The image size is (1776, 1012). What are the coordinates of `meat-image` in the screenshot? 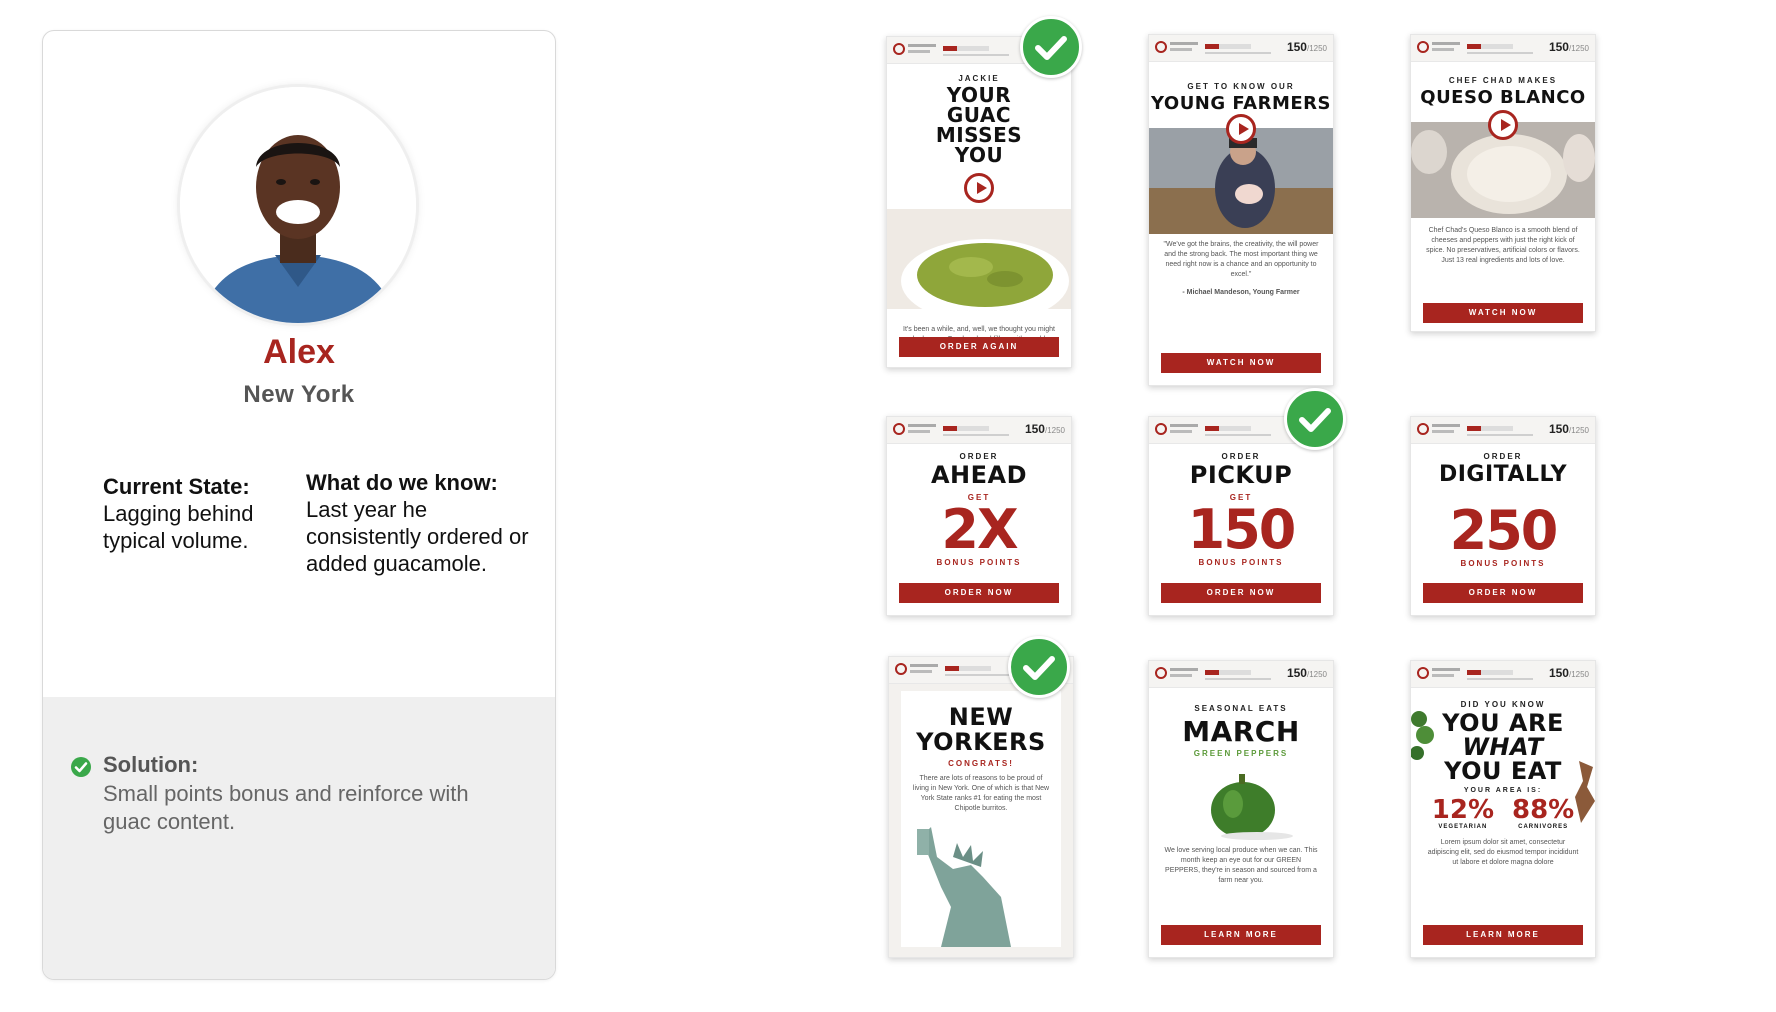 It's located at (1585, 792).